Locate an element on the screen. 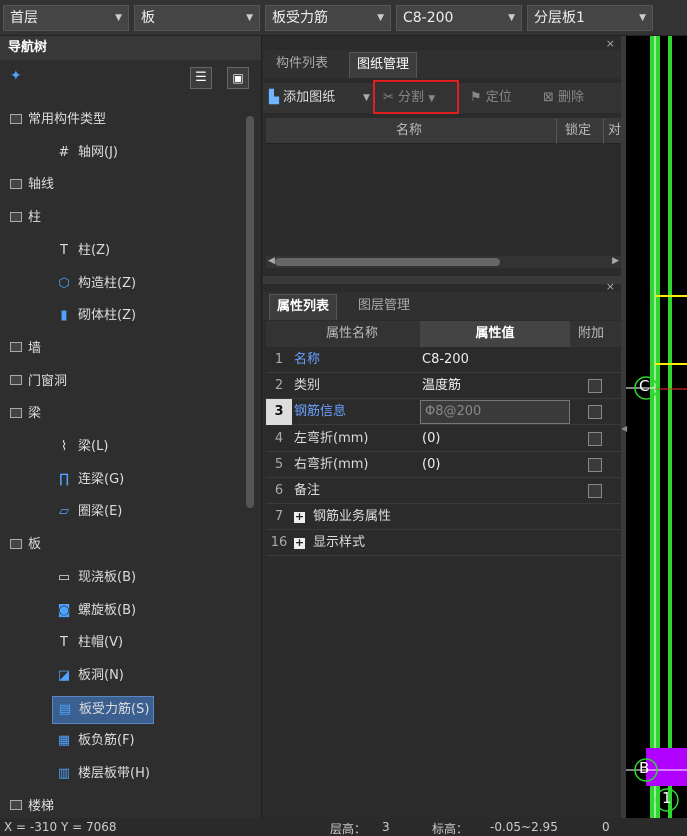 The width and height of the screenshot is (687, 836). nav-tree-item-content: 柱 is located at coordinates (25, 219).